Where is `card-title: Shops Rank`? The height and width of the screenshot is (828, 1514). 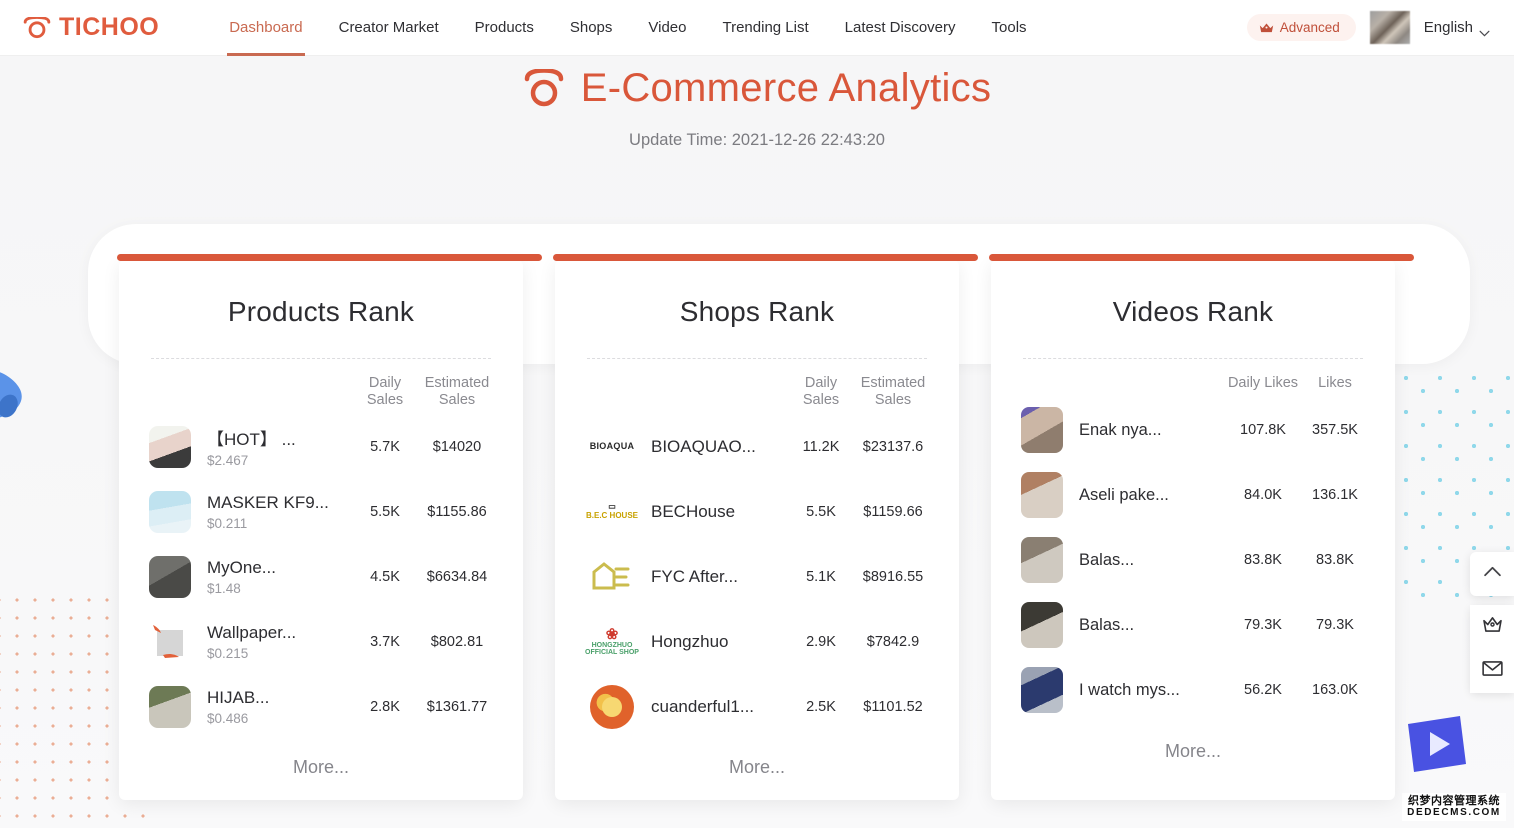
card-title: Shops Rank is located at coordinates (757, 311).